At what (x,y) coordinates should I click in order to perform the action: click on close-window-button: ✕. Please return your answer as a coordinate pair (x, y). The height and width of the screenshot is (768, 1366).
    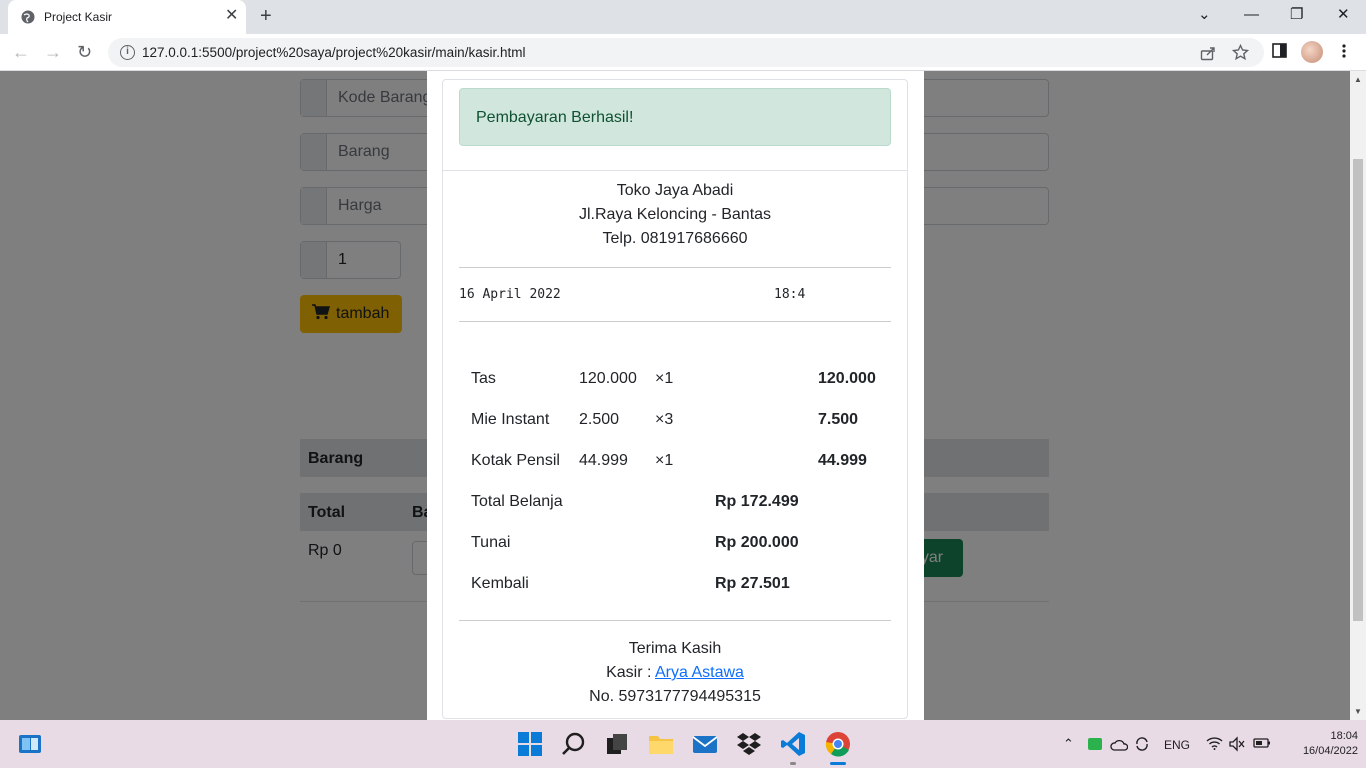
    Looking at the image, I should click on (1343, 15).